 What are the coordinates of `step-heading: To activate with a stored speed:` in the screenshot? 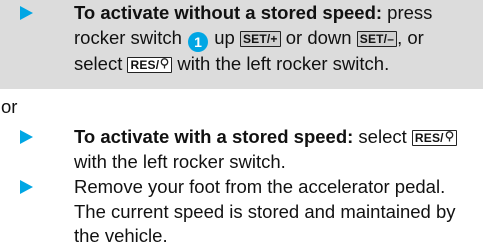 It's located at (214, 136).